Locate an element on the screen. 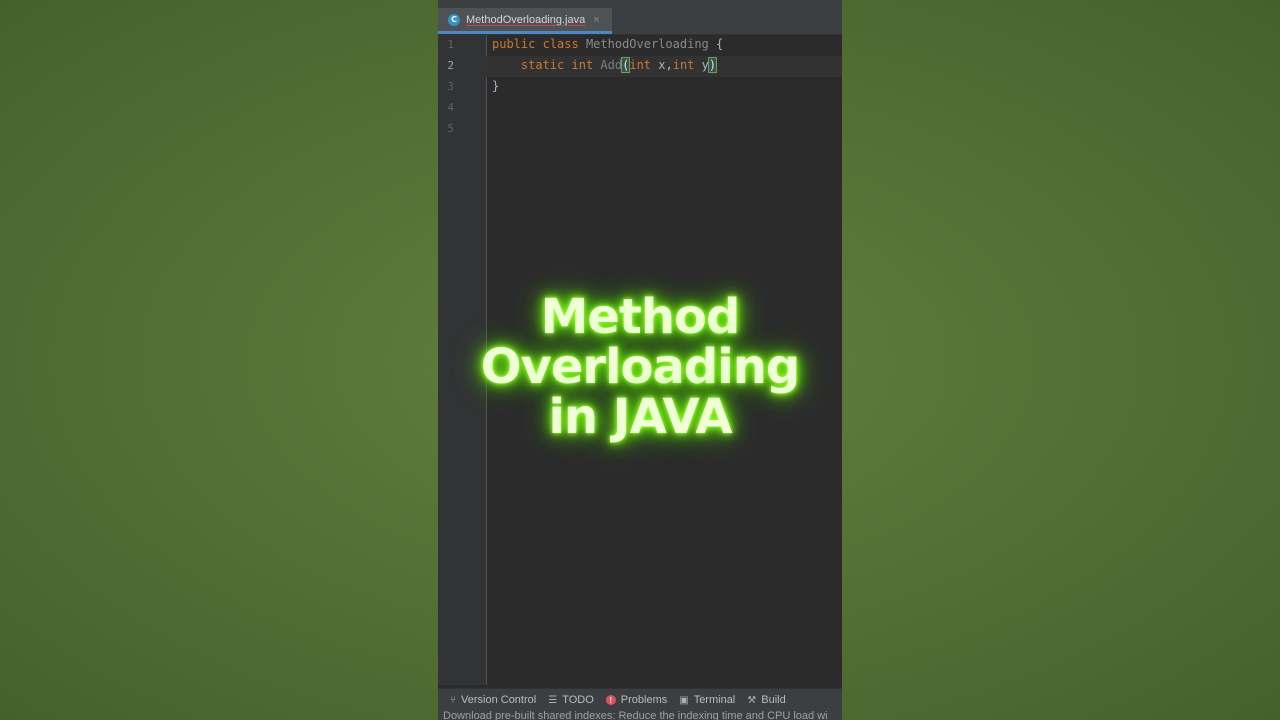  keyword: public is located at coordinates (514, 44).